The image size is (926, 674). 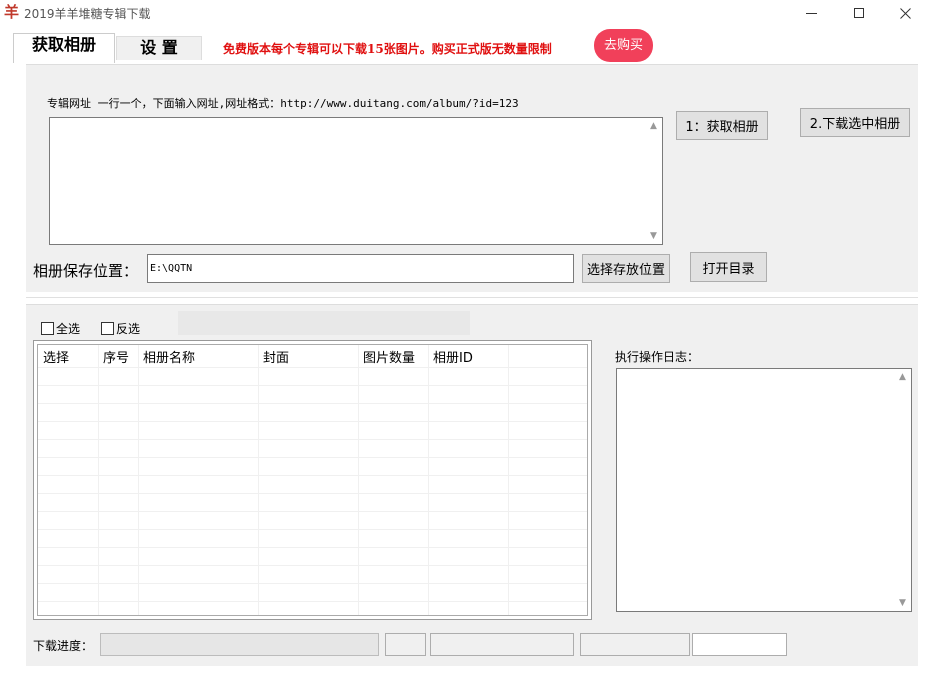 What do you see at coordinates (855, 122) in the screenshot?
I see `download-selected-button: 2.下载选中相册` at bounding box center [855, 122].